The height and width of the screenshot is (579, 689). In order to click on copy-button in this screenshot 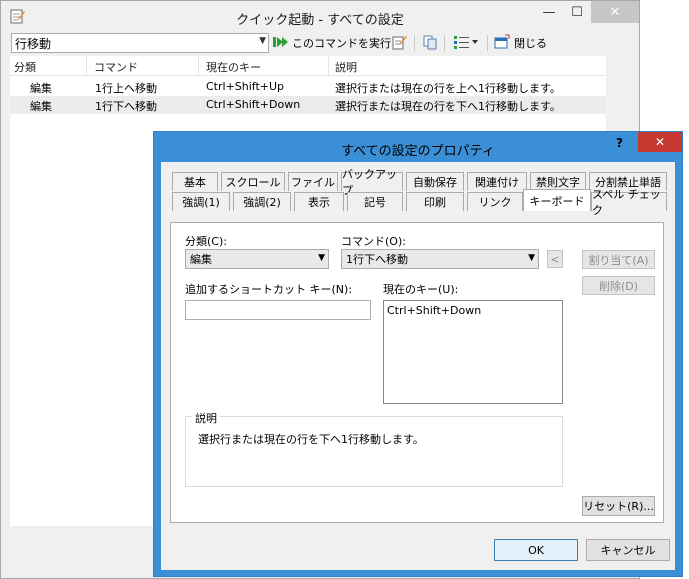, I will do `click(430, 43)`.